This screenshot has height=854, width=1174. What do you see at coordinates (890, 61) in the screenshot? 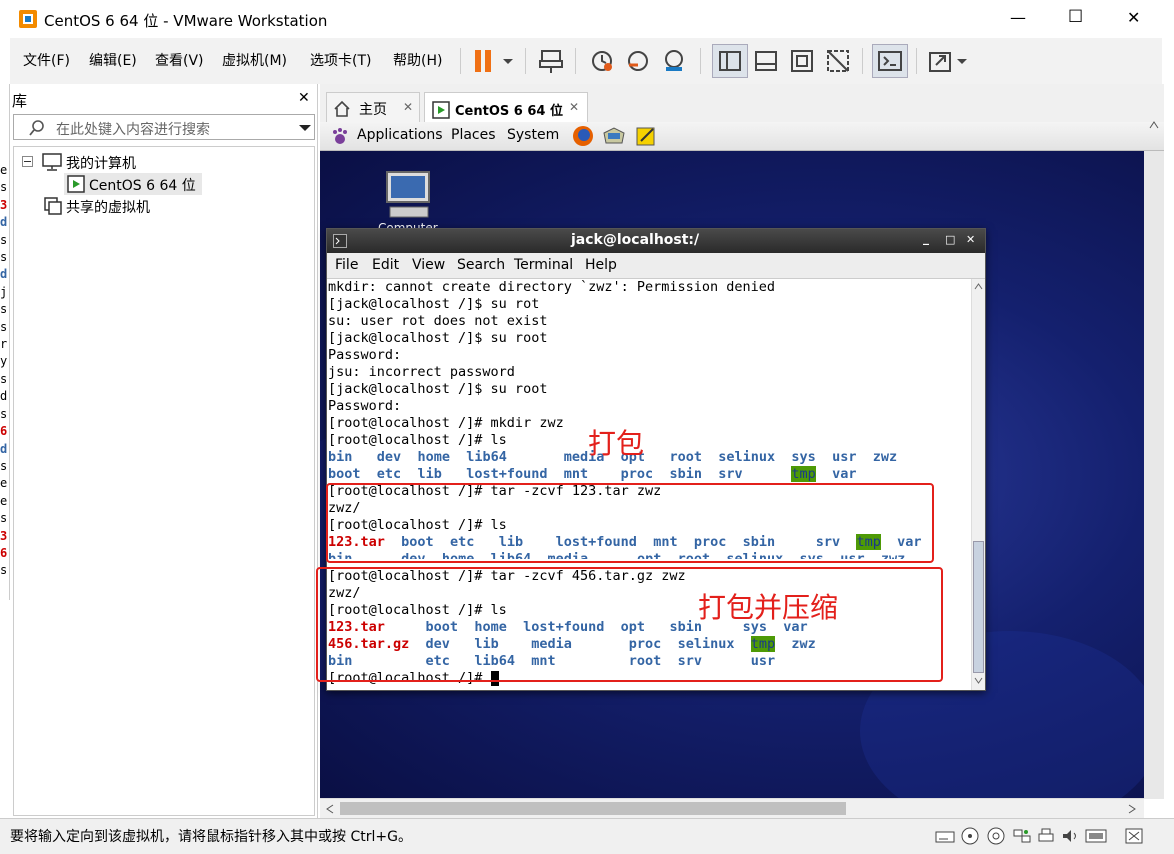
I see `console-view-icon` at bounding box center [890, 61].